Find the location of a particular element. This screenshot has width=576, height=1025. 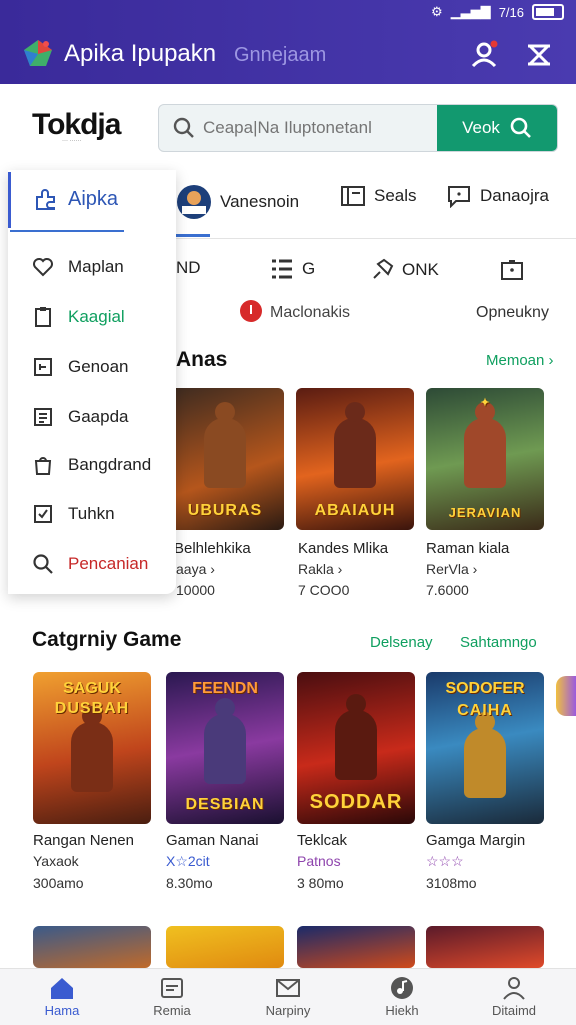

filter-label: ND is located at coordinates (188, 267).